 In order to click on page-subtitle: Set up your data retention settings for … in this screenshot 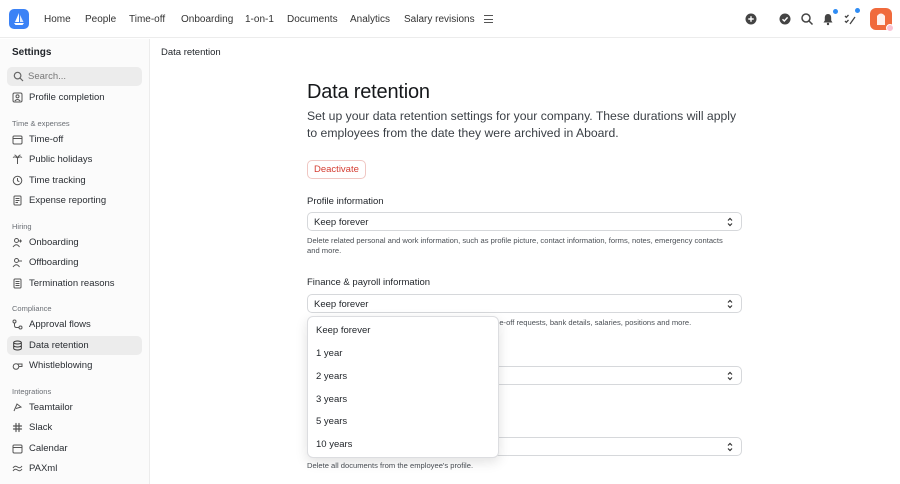, I will do `click(522, 124)`.